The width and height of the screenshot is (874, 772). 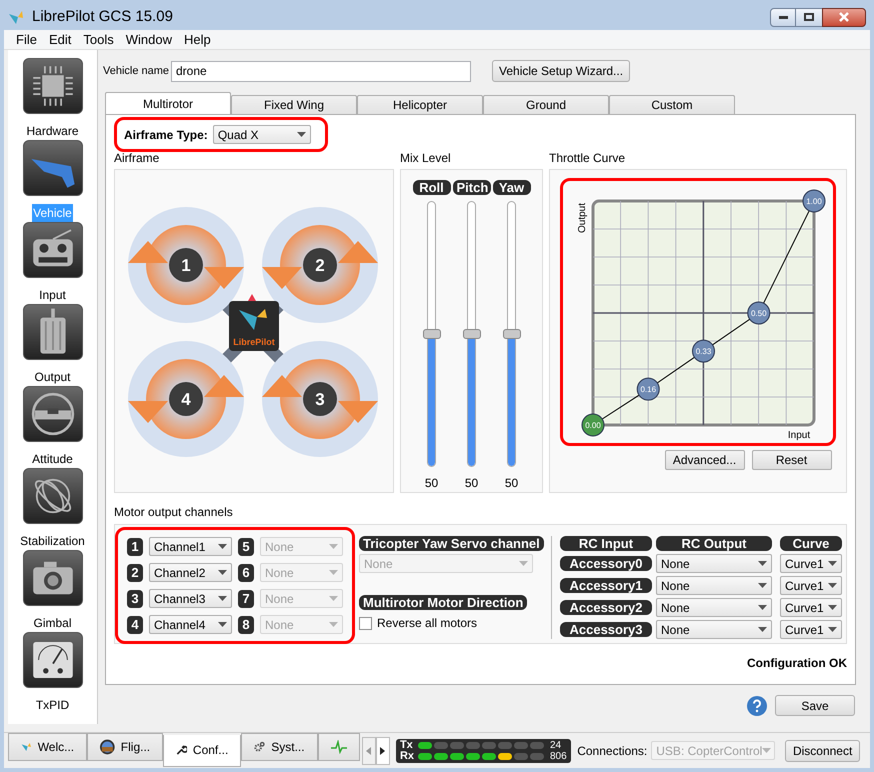 I want to click on motor-number: 8, so click(x=246, y=625).